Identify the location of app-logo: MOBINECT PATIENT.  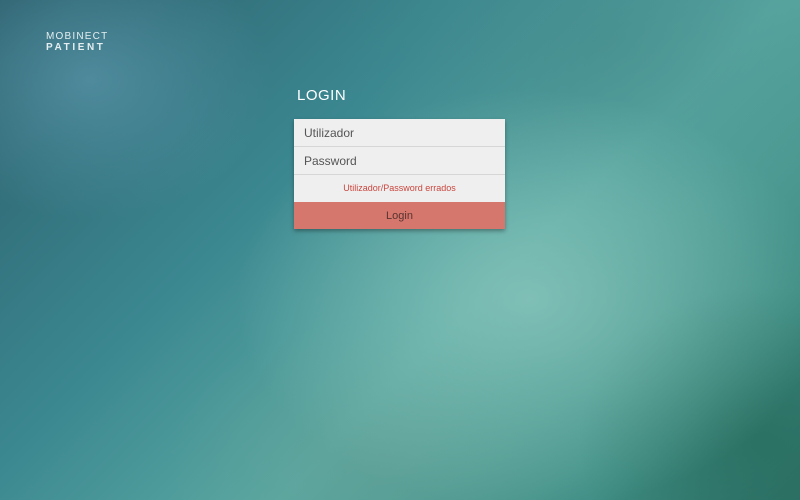
(77, 42).